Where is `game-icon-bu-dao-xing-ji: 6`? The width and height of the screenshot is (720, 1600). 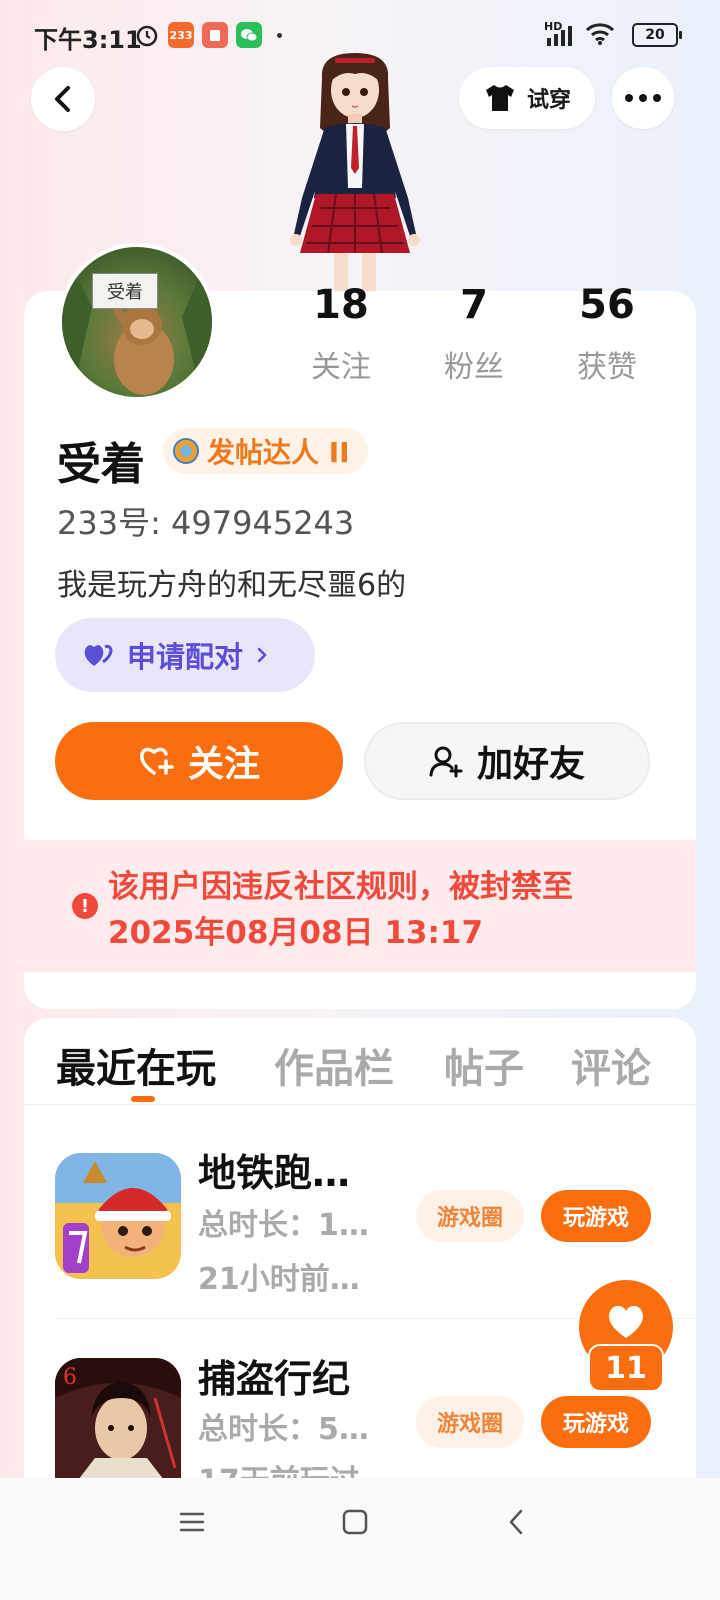
game-icon-bu-dao-xing-ji: 6 is located at coordinates (118, 1418).